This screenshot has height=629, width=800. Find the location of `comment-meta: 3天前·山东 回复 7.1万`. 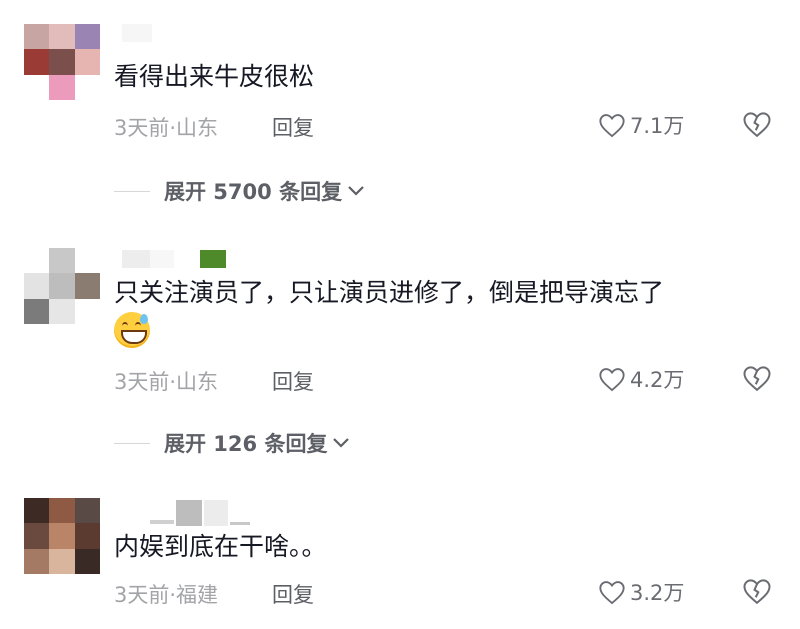

comment-meta: 3天前·山东 回复 7.1万 is located at coordinates (444, 125).